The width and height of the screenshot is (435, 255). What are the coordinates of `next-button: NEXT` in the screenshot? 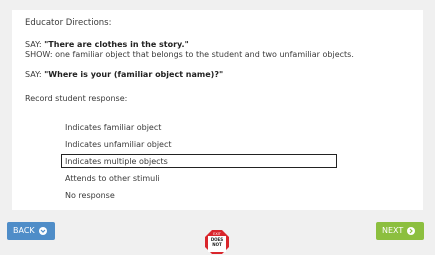 It's located at (400, 231).